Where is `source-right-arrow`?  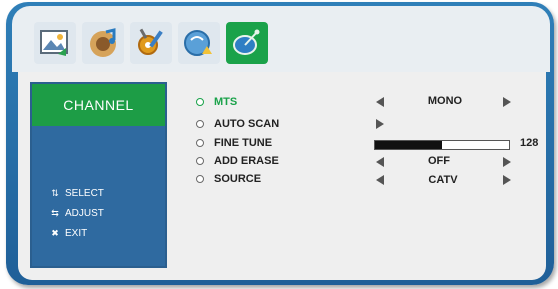 source-right-arrow is located at coordinates (507, 180).